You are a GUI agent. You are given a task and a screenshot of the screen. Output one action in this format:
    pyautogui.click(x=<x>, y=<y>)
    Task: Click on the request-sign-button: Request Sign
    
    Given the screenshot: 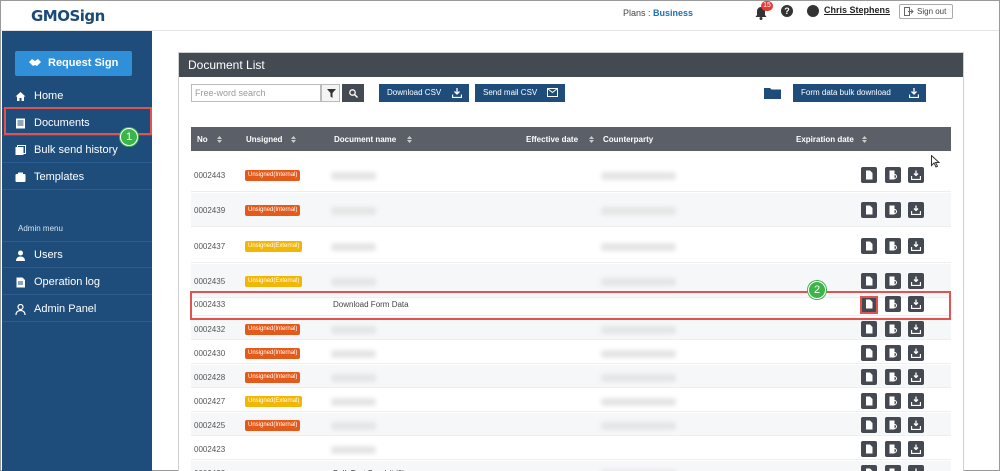 What is the action you would take?
    pyautogui.click(x=73, y=63)
    